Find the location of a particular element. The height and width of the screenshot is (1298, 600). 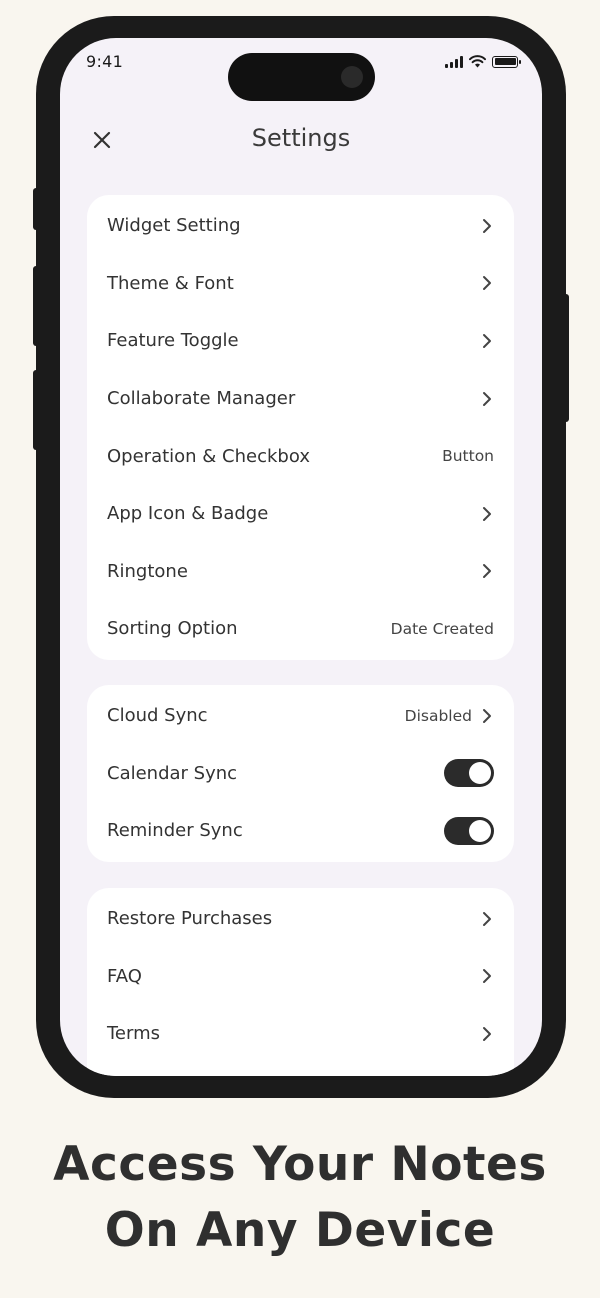

dynamic-island is located at coordinates (301, 77).